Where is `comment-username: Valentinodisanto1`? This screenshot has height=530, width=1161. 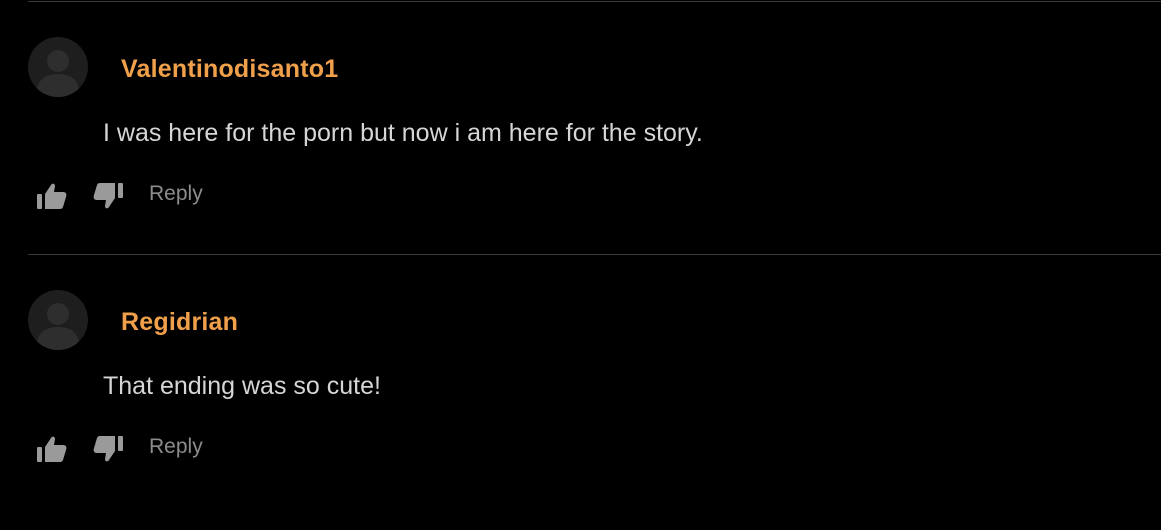 comment-username: Valentinodisanto1 is located at coordinates (229, 69).